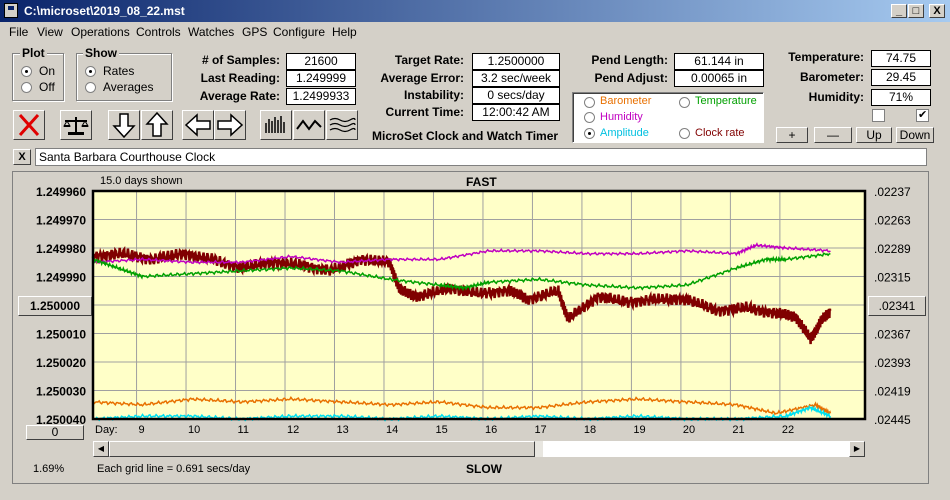 The image size is (950, 500). What do you see at coordinates (392, 430) in the screenshot?
I see `day-tick-label: 14` at bounding box center [392, 430].